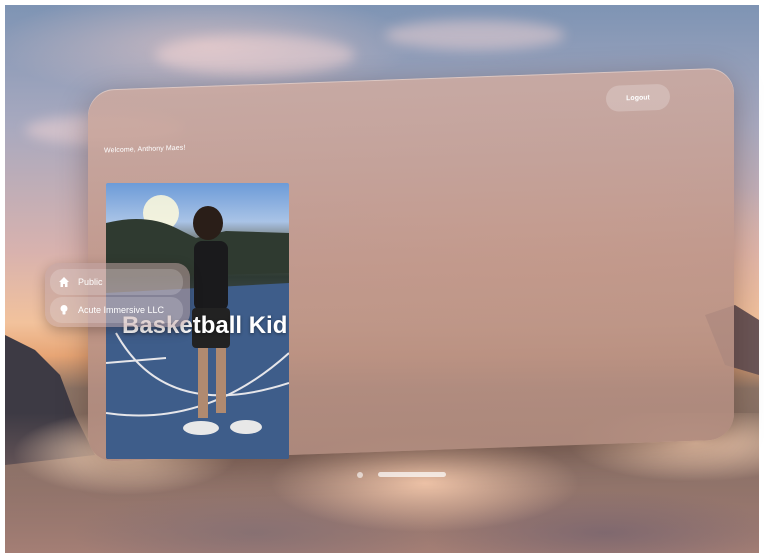  Describe the element at coordinates (64, 310) in the screenshot. I see `lightbulb-icon` at that location.